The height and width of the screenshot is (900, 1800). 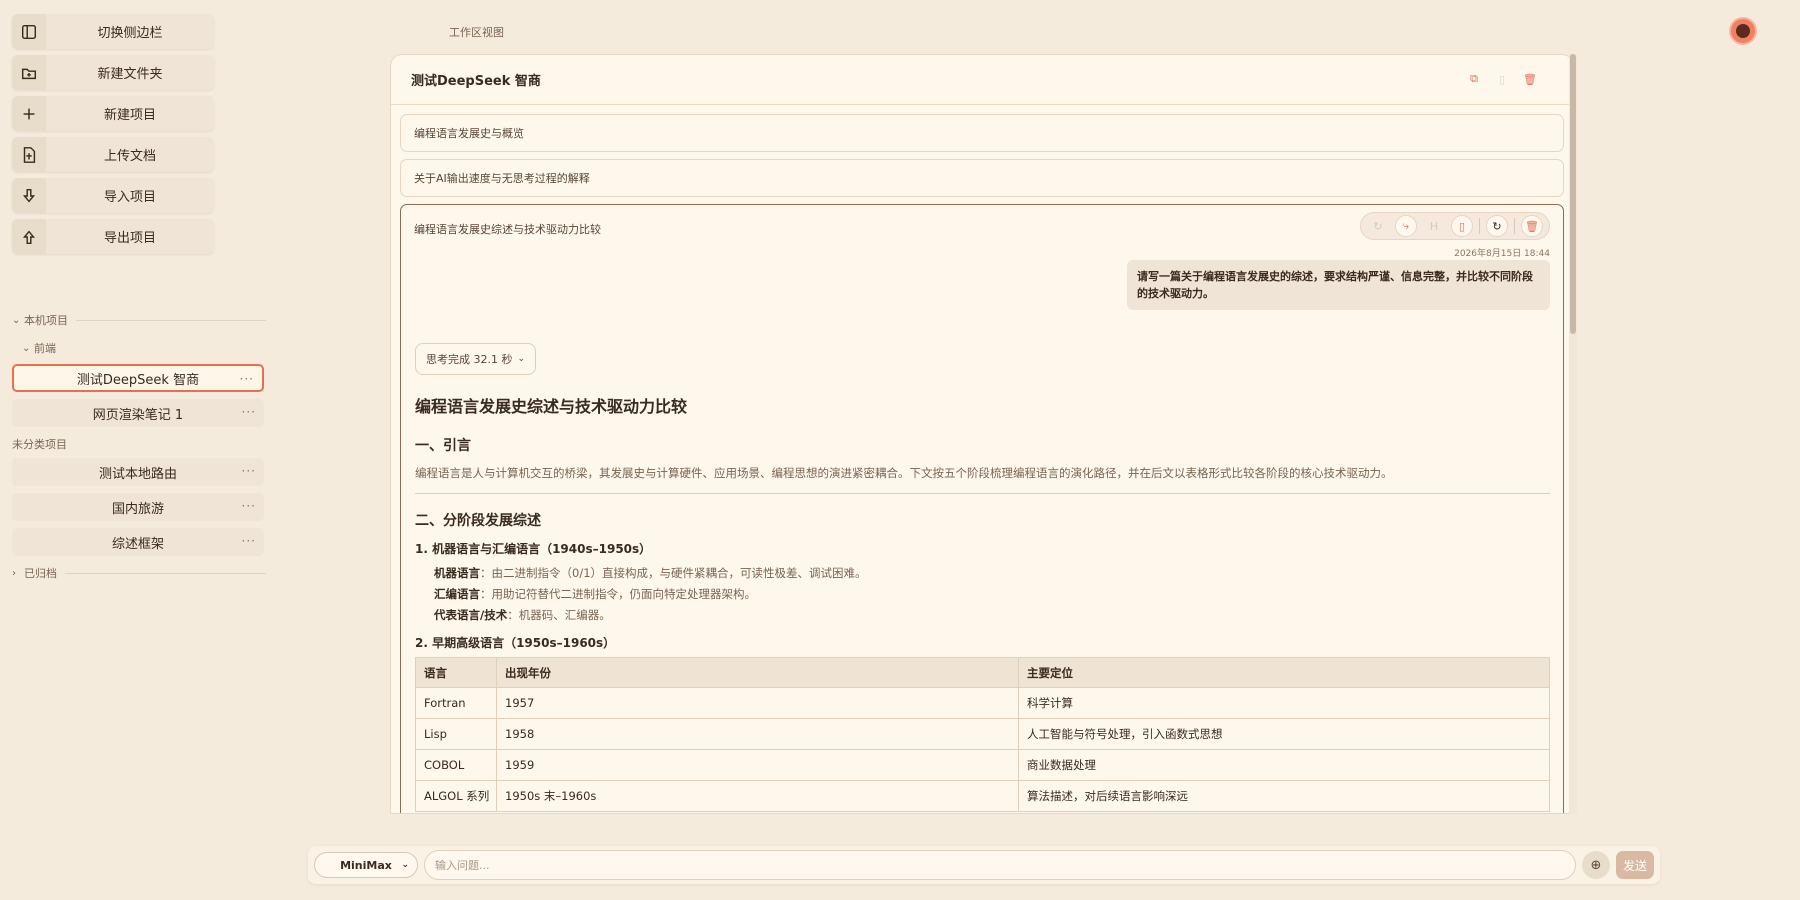 What do you see at coordinates (1573, 434) in the screenshot?
I see `scrollbar` at bounding box center [1573, 434].